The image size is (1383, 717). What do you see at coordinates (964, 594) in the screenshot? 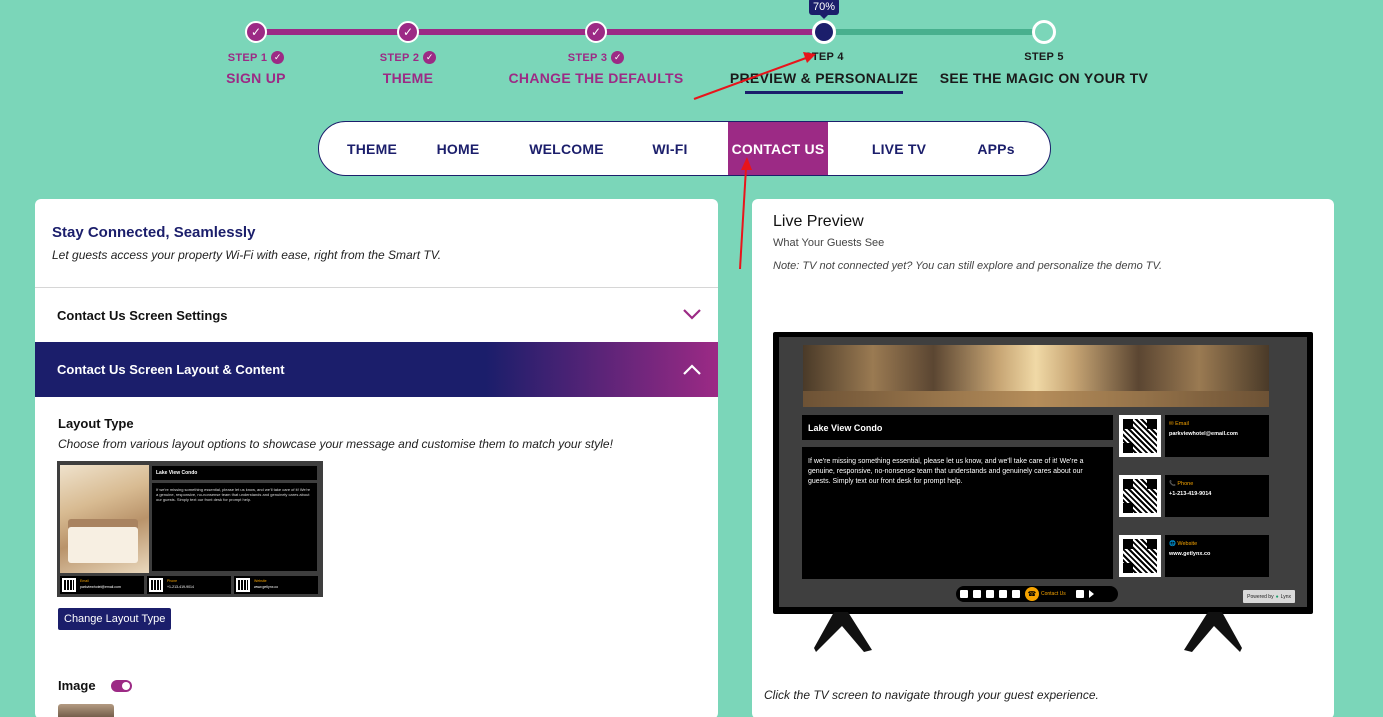
I see `home-icon` at bounding box center [964, 594].